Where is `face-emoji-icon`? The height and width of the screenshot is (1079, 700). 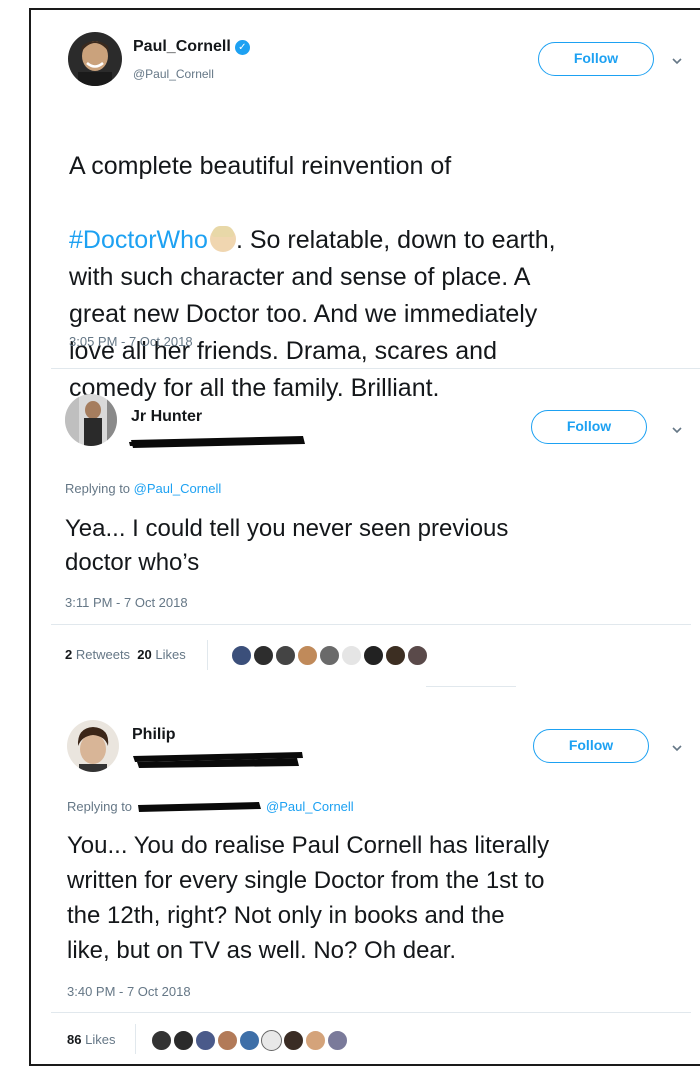 face-emoji-icon is located at coordinates (222, 239).